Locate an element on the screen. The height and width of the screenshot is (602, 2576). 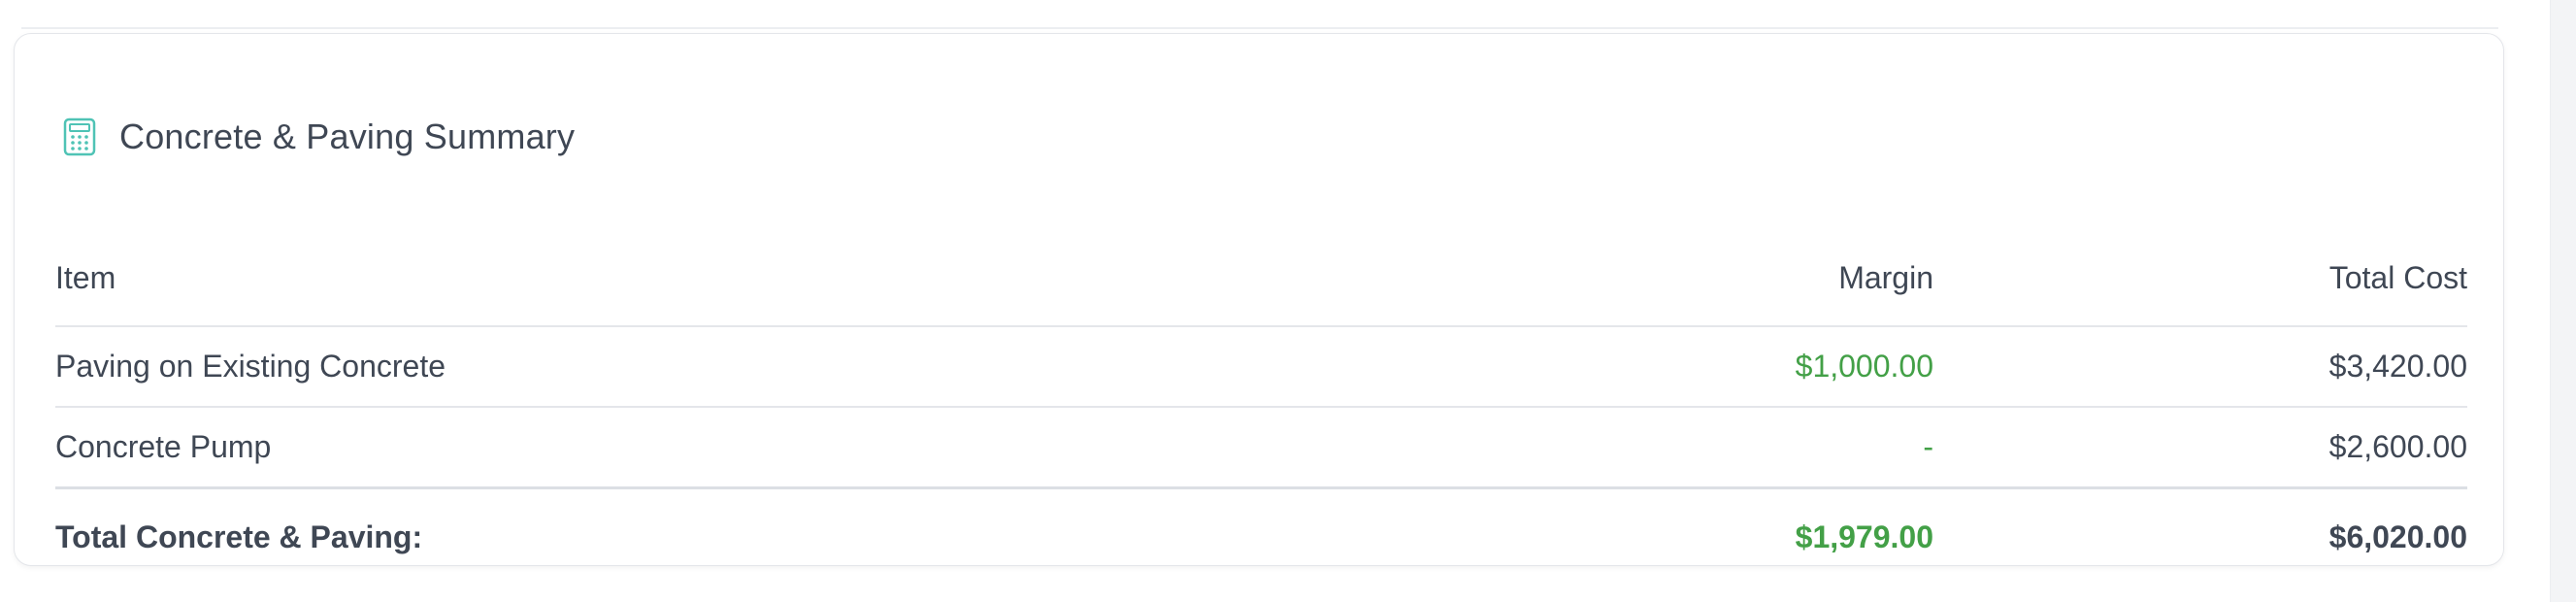
card-title: Concrete & Paving Summary is located at coordinates (347, 136).